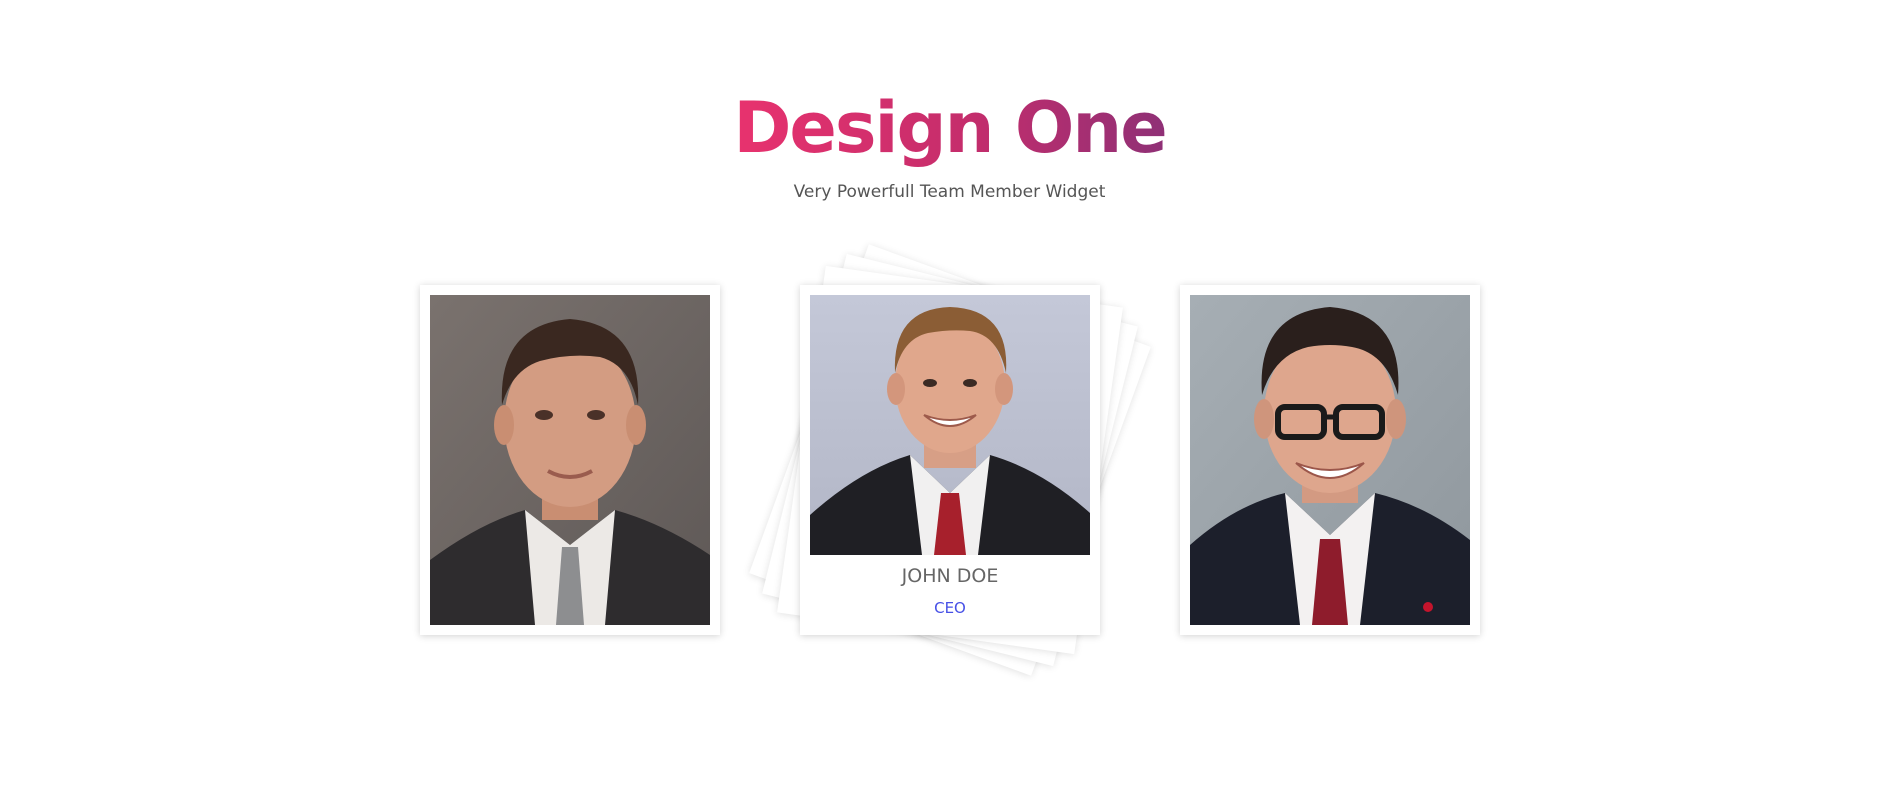  What do you see at coordinates (950, 608) in the screenshot?
I see `team-member-role: CEO` at bounding box center [950, 608].